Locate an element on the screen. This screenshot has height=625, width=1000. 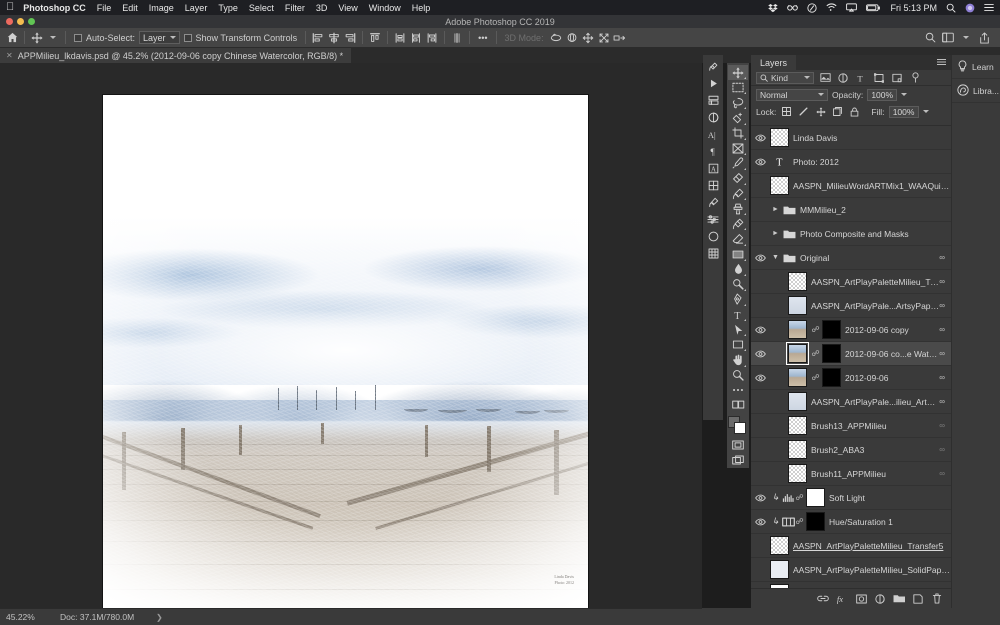
grid-panel-icon is located at coordinates (713, 253).